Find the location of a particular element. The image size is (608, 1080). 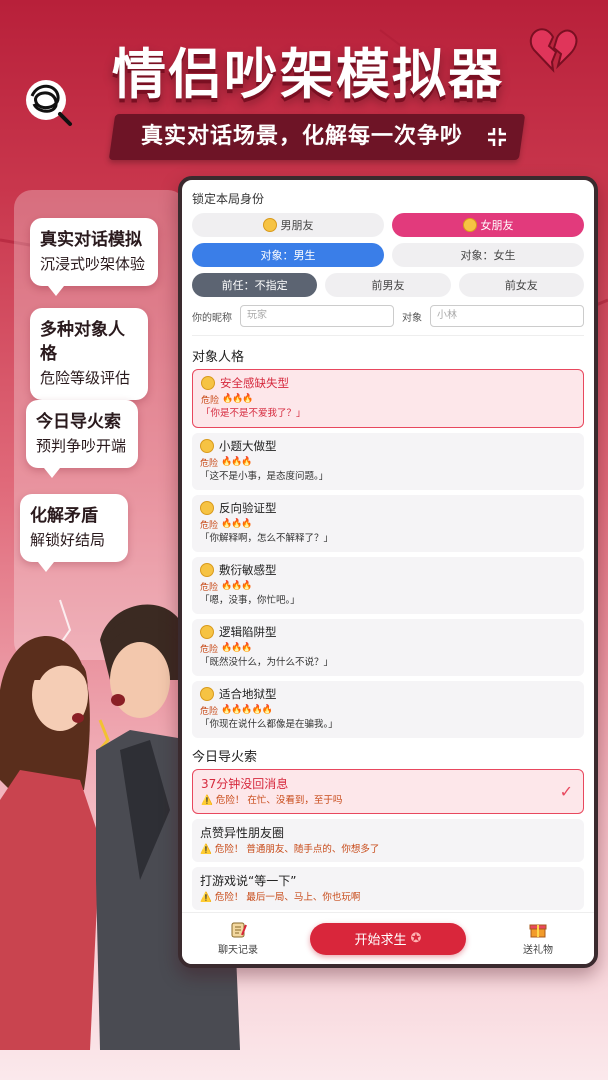

girl-face-icon is located at coordinates (469, 225).